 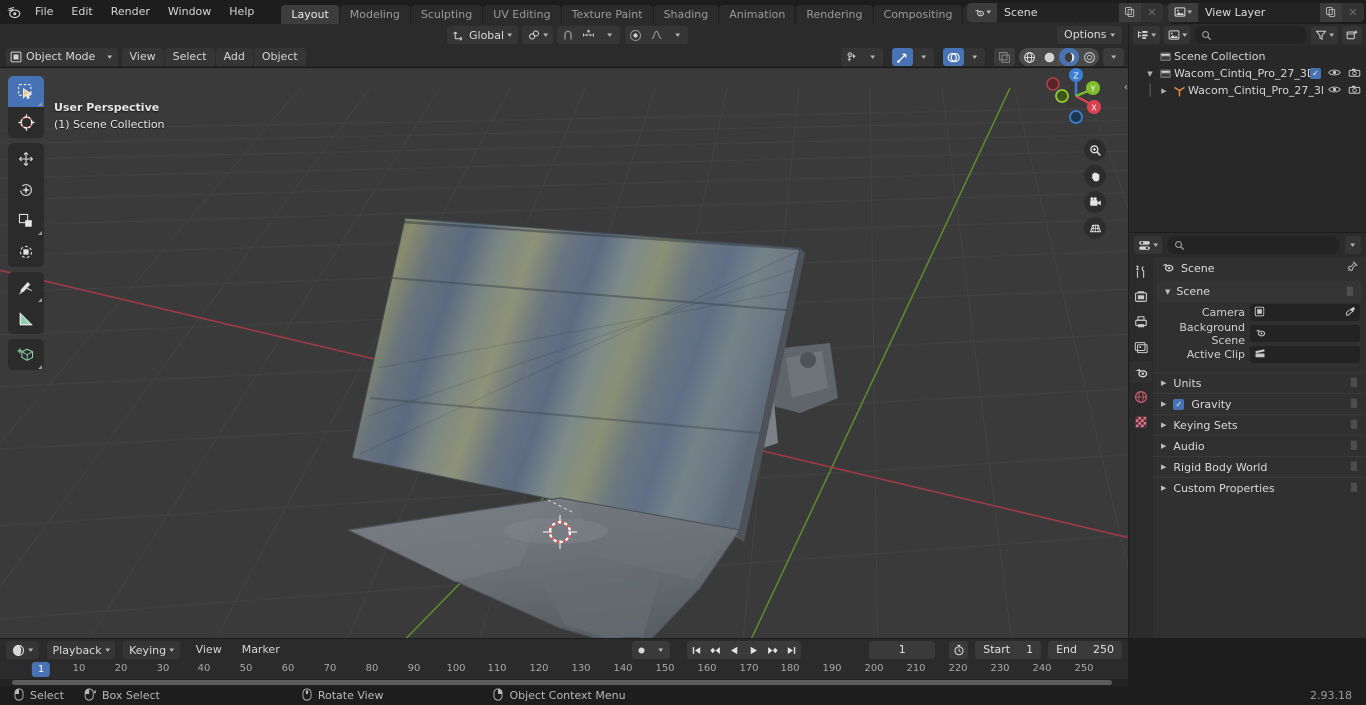 What do you see at coordinates (851, 57) in the screenshot?
I see `object-types-visibility-icon` at bounding box center [851, 57].